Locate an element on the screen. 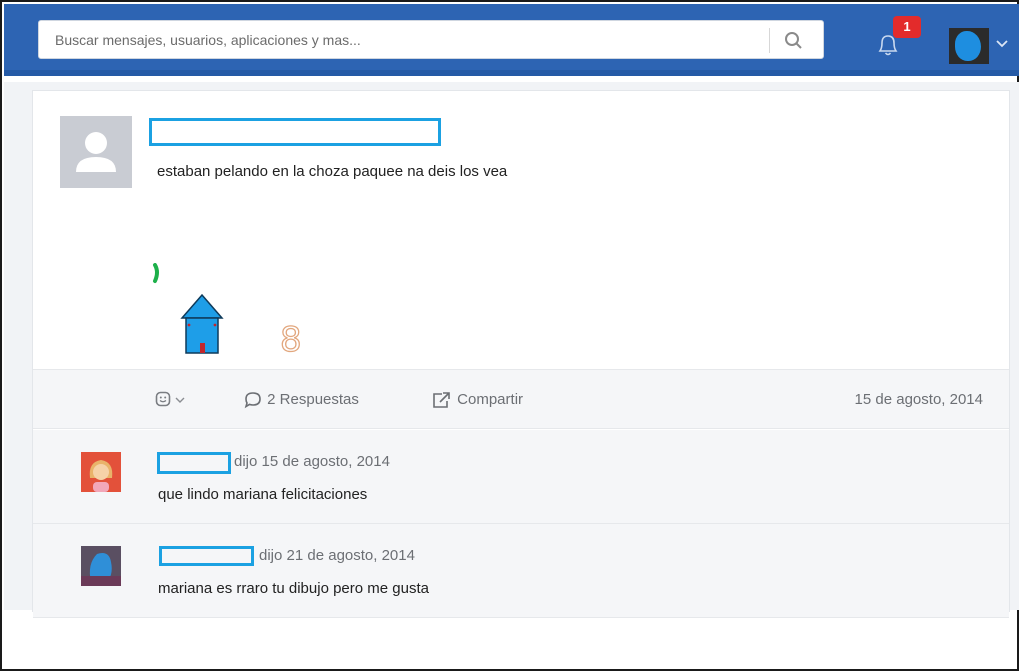 This screenshot has width=1019, height=671. reaction-button is located at coordinates (171, 400).